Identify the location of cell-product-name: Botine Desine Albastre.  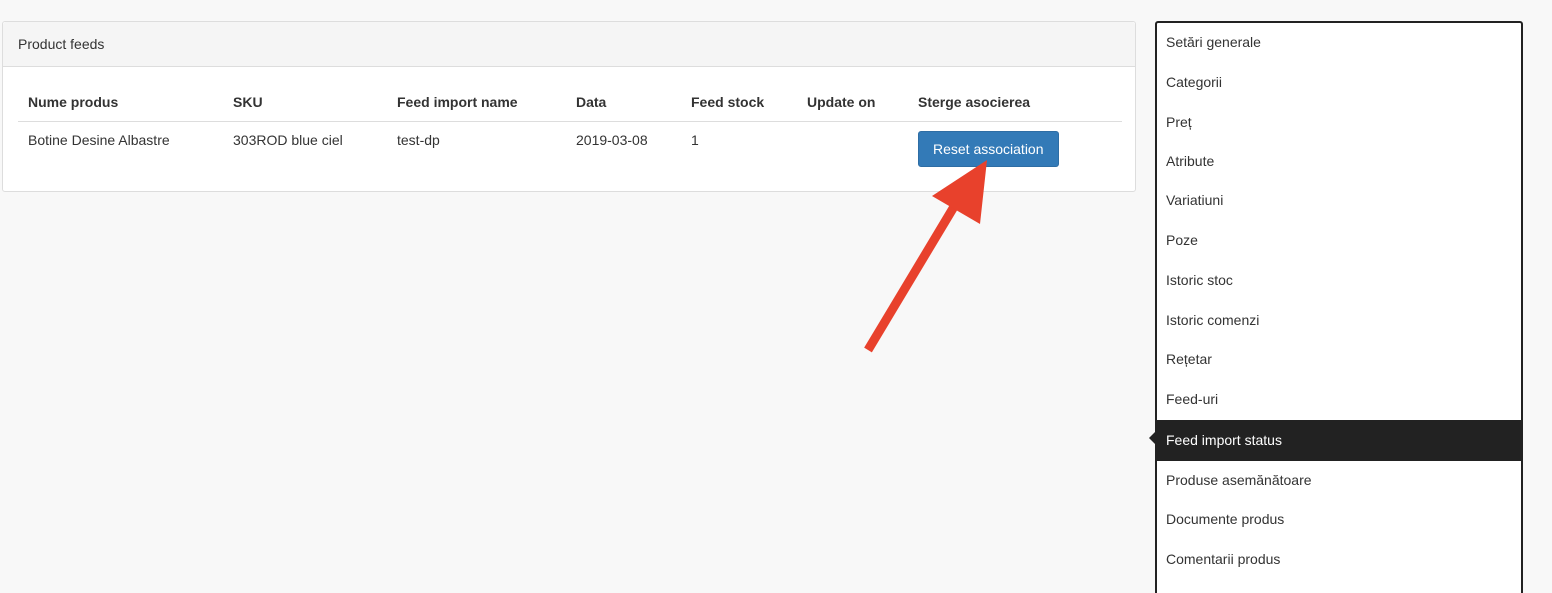
(99, 139).